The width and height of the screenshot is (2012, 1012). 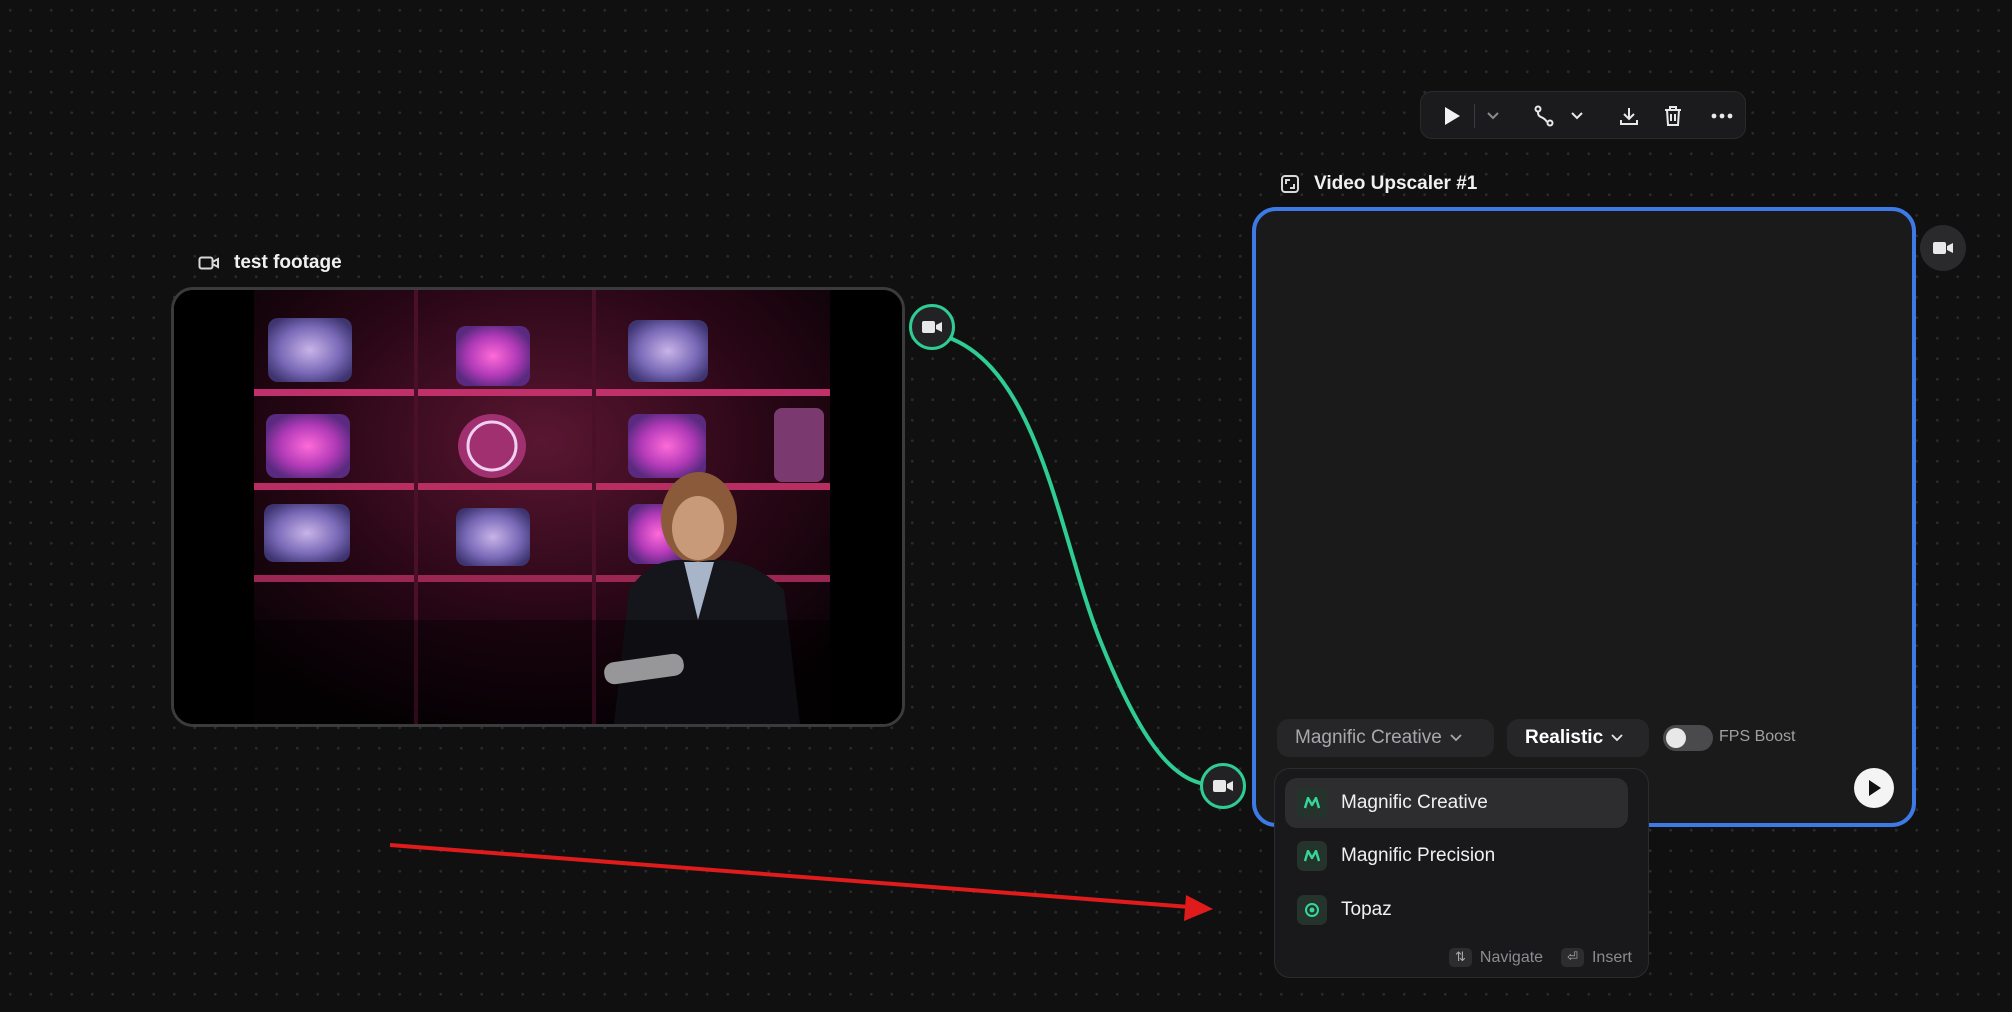 I want to click on connect-options-button, so click(x=1577, y=116).